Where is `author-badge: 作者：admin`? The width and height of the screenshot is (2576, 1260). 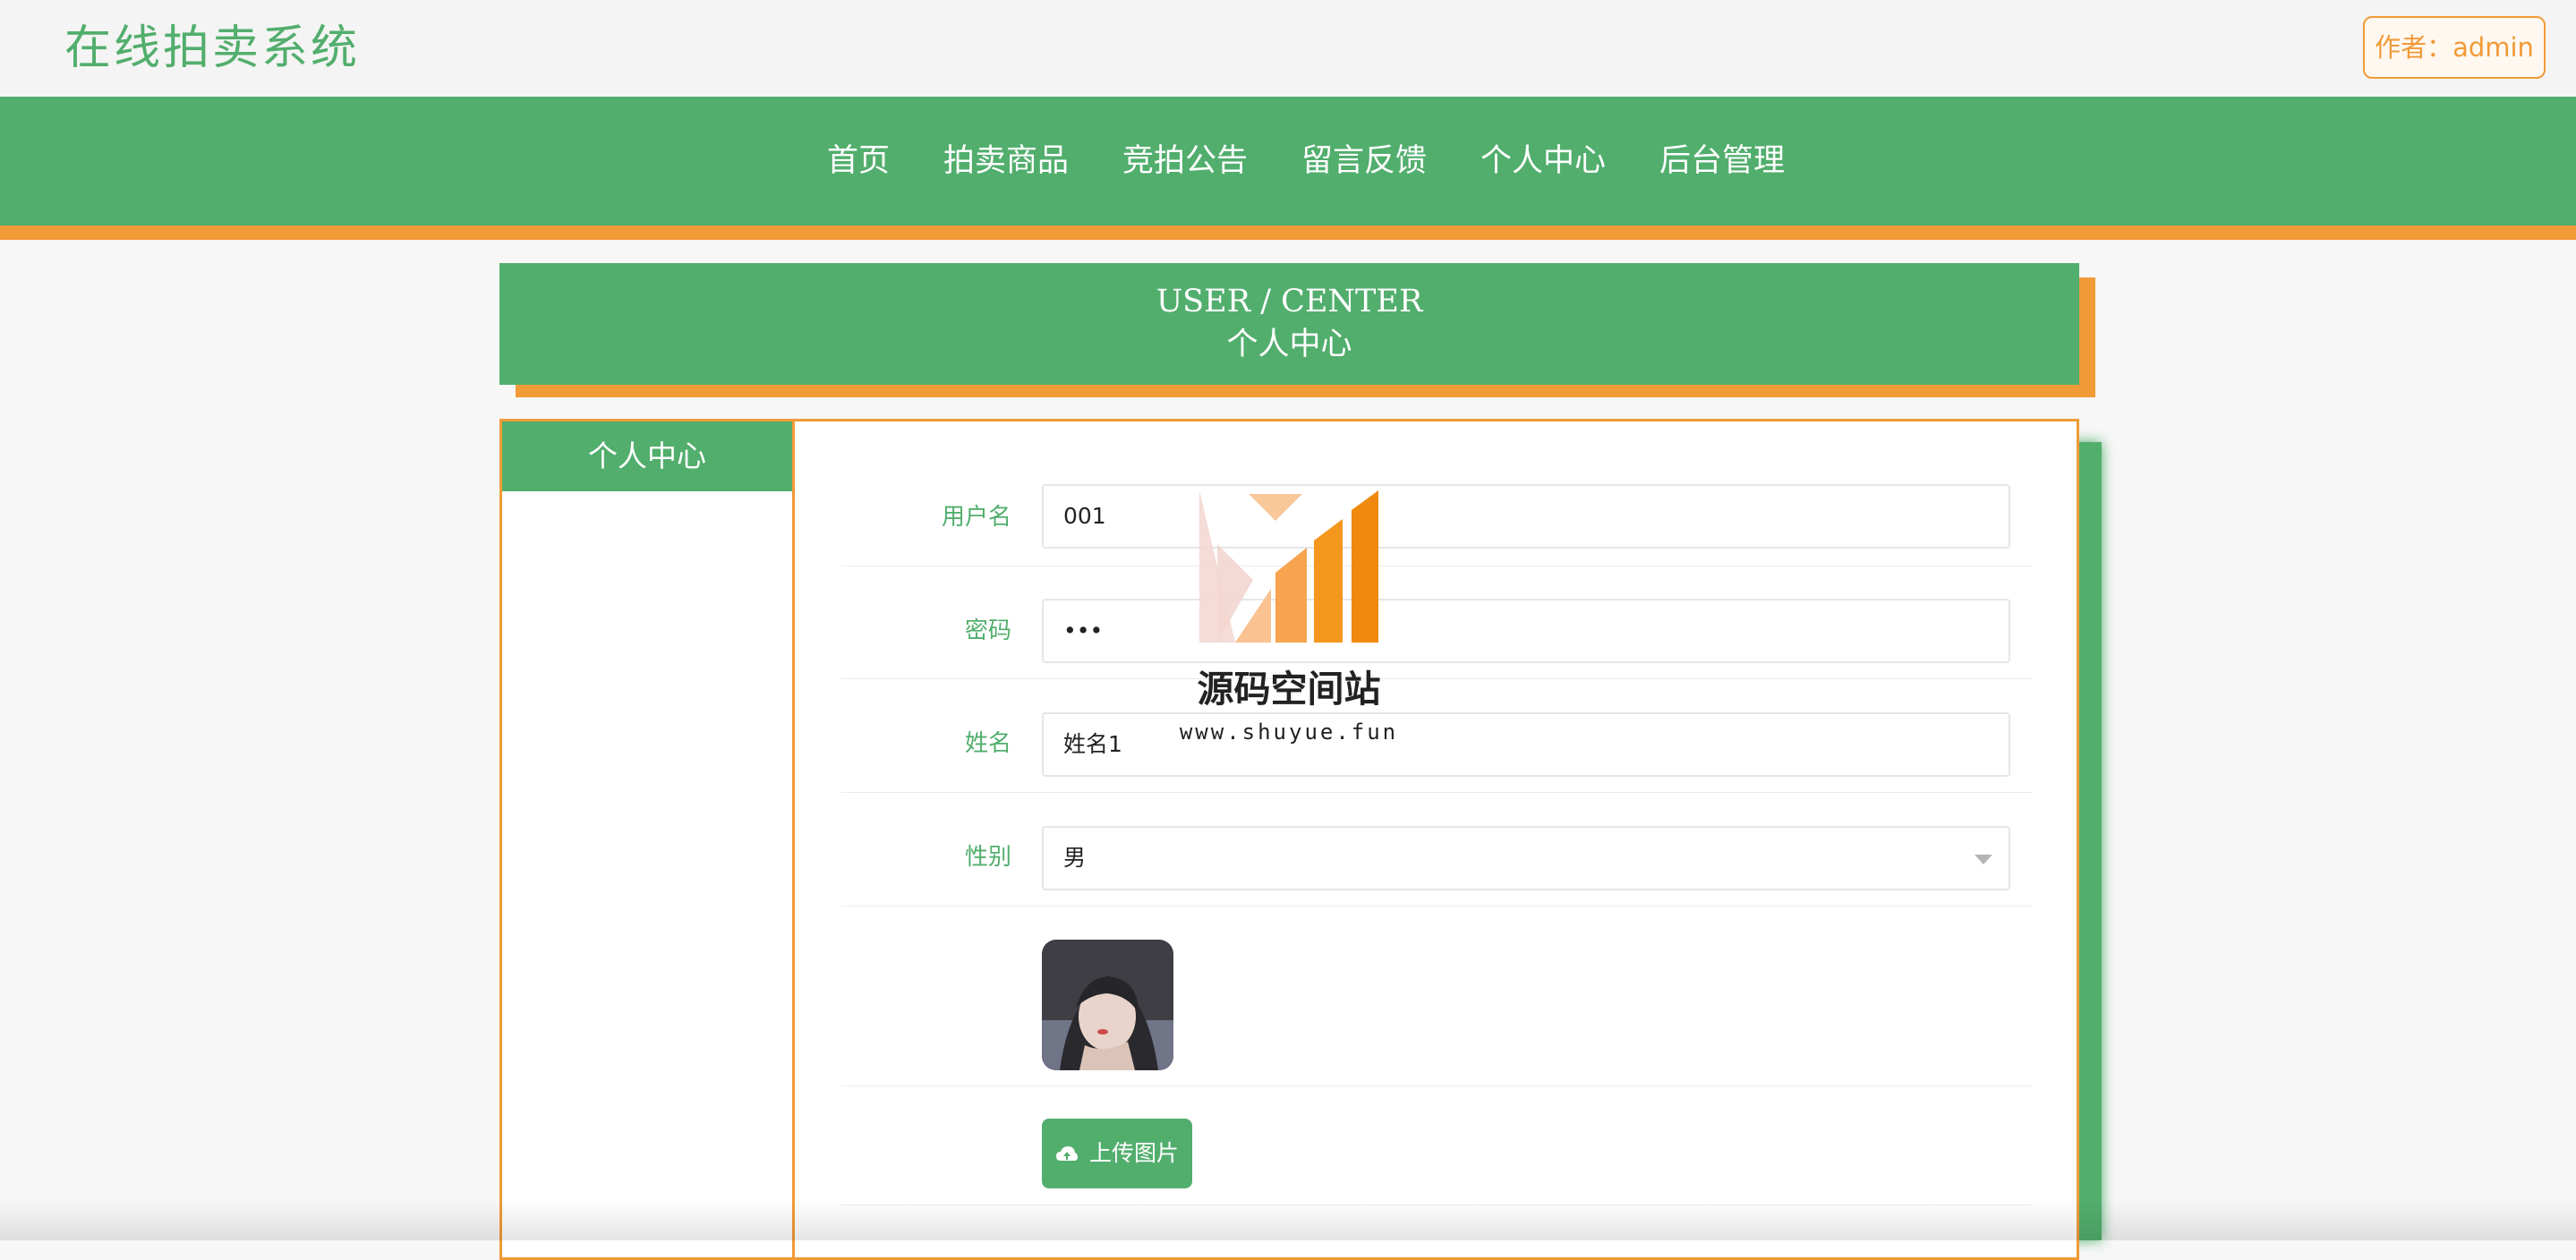 author-badge: 作者：admin is located at coordinates (2454, 47).